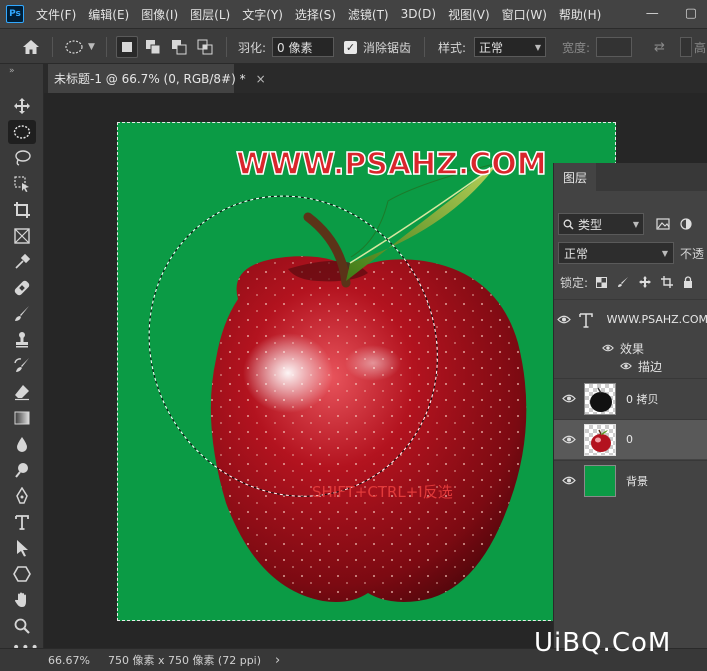  I want to click on tool-preset-picker: ▼, so click(79, 47).